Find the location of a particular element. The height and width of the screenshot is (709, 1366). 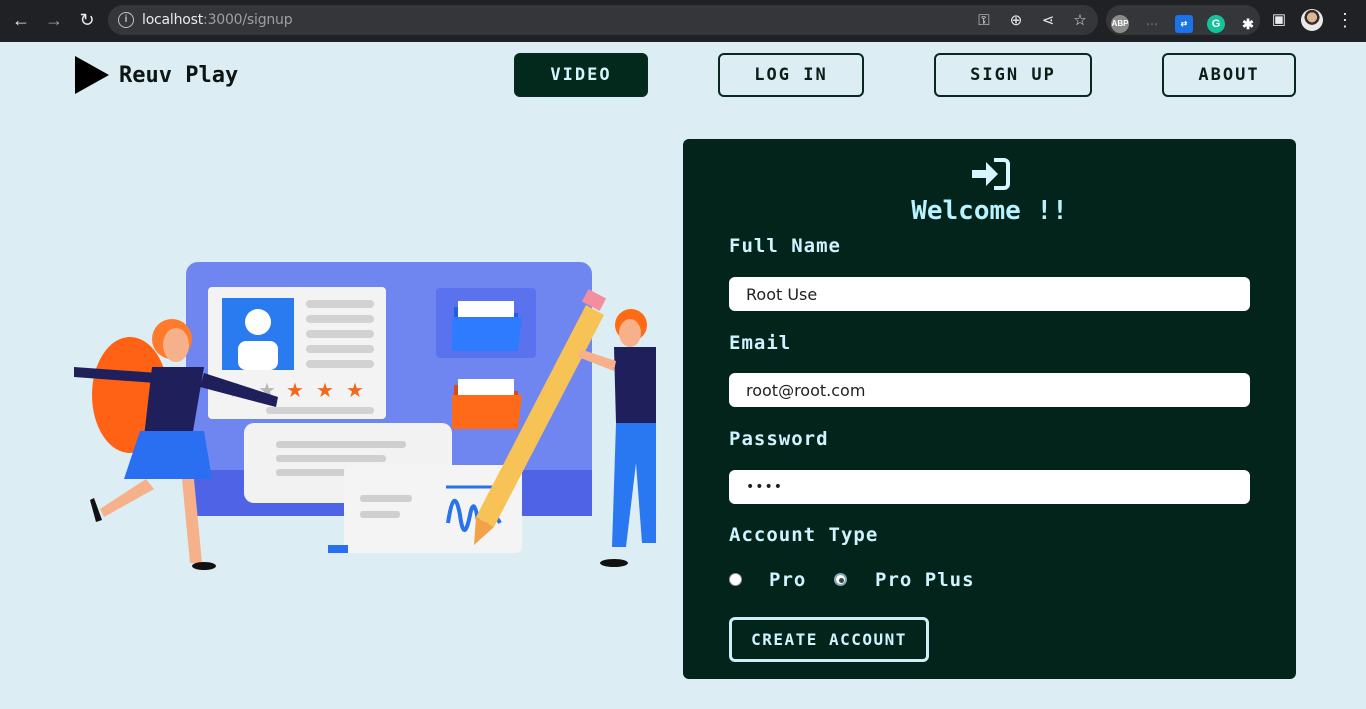

menu-icon: ⋮ is located at coordinates (1345, 20).